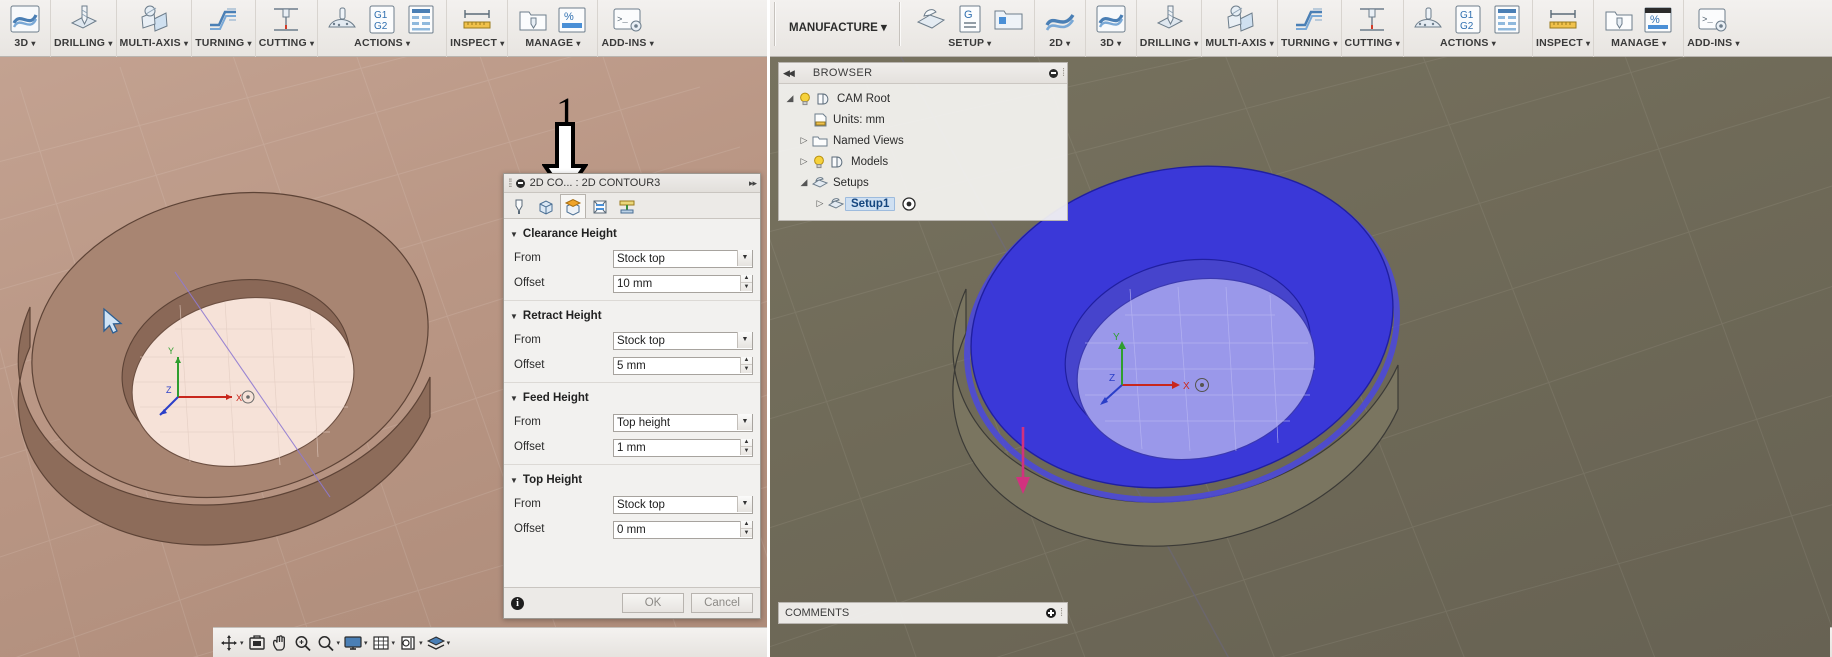 The height and width of the screenshot is (657, 1832). What do you see at coordinates (303, 643) in the screenshot?
I see `zoom-window-icon` at bounding box center [303, 643].